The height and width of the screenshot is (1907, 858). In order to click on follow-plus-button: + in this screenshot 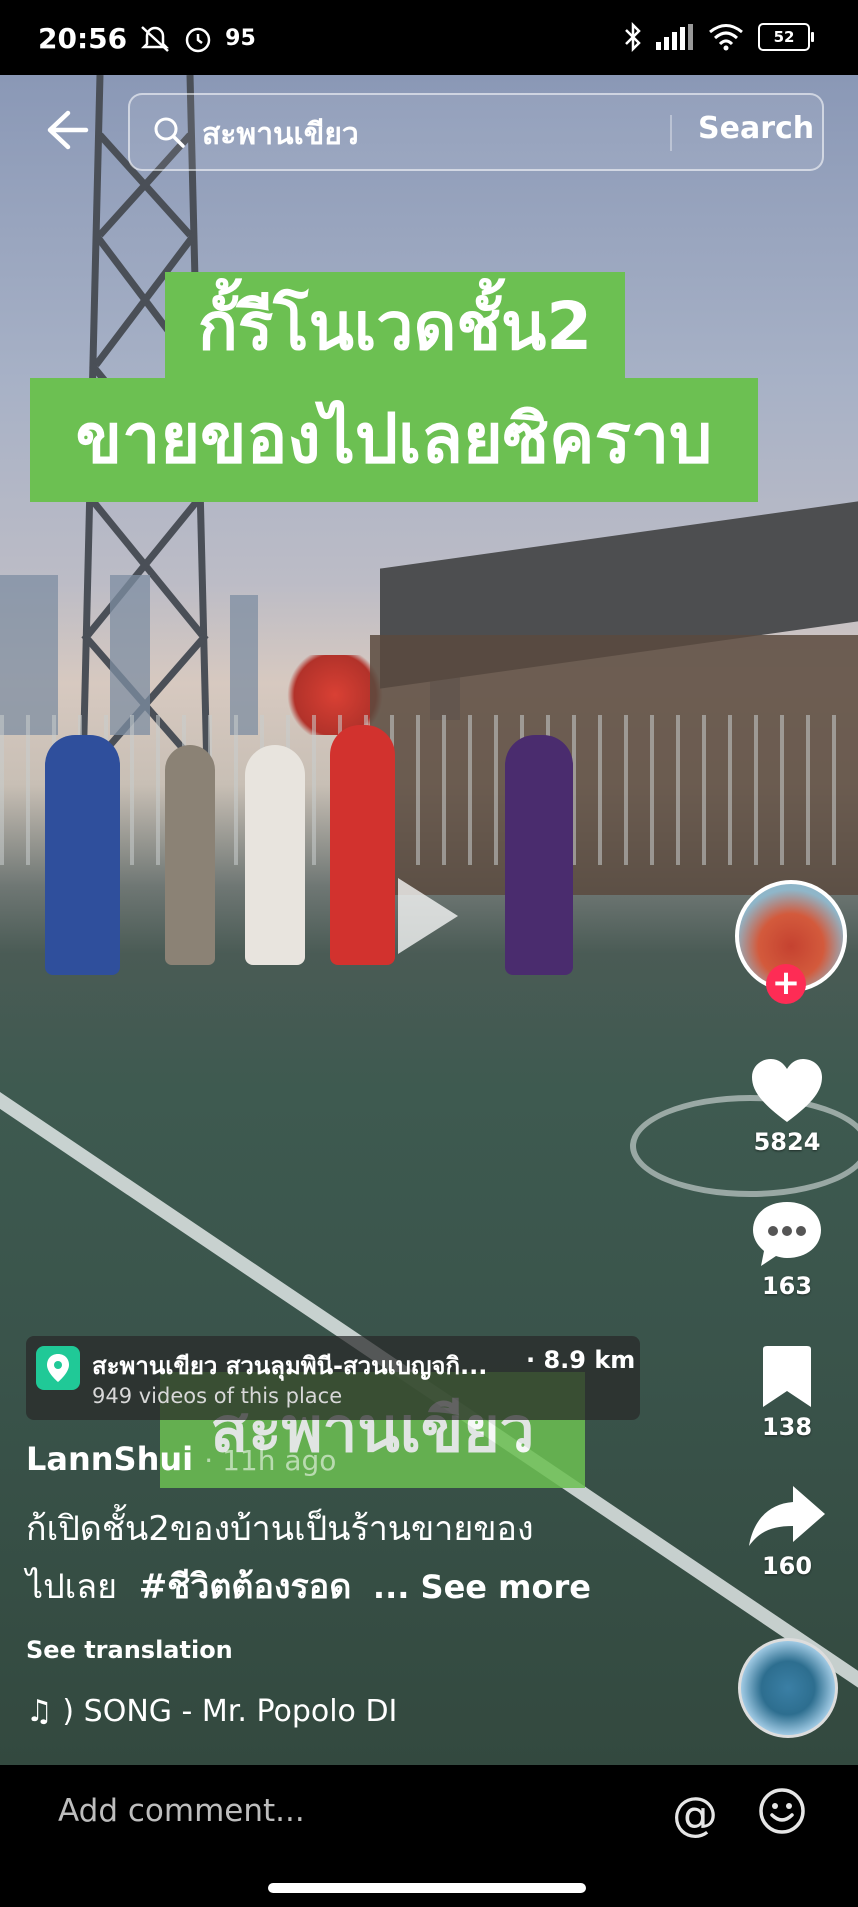, I will do `click(786, 984)`.